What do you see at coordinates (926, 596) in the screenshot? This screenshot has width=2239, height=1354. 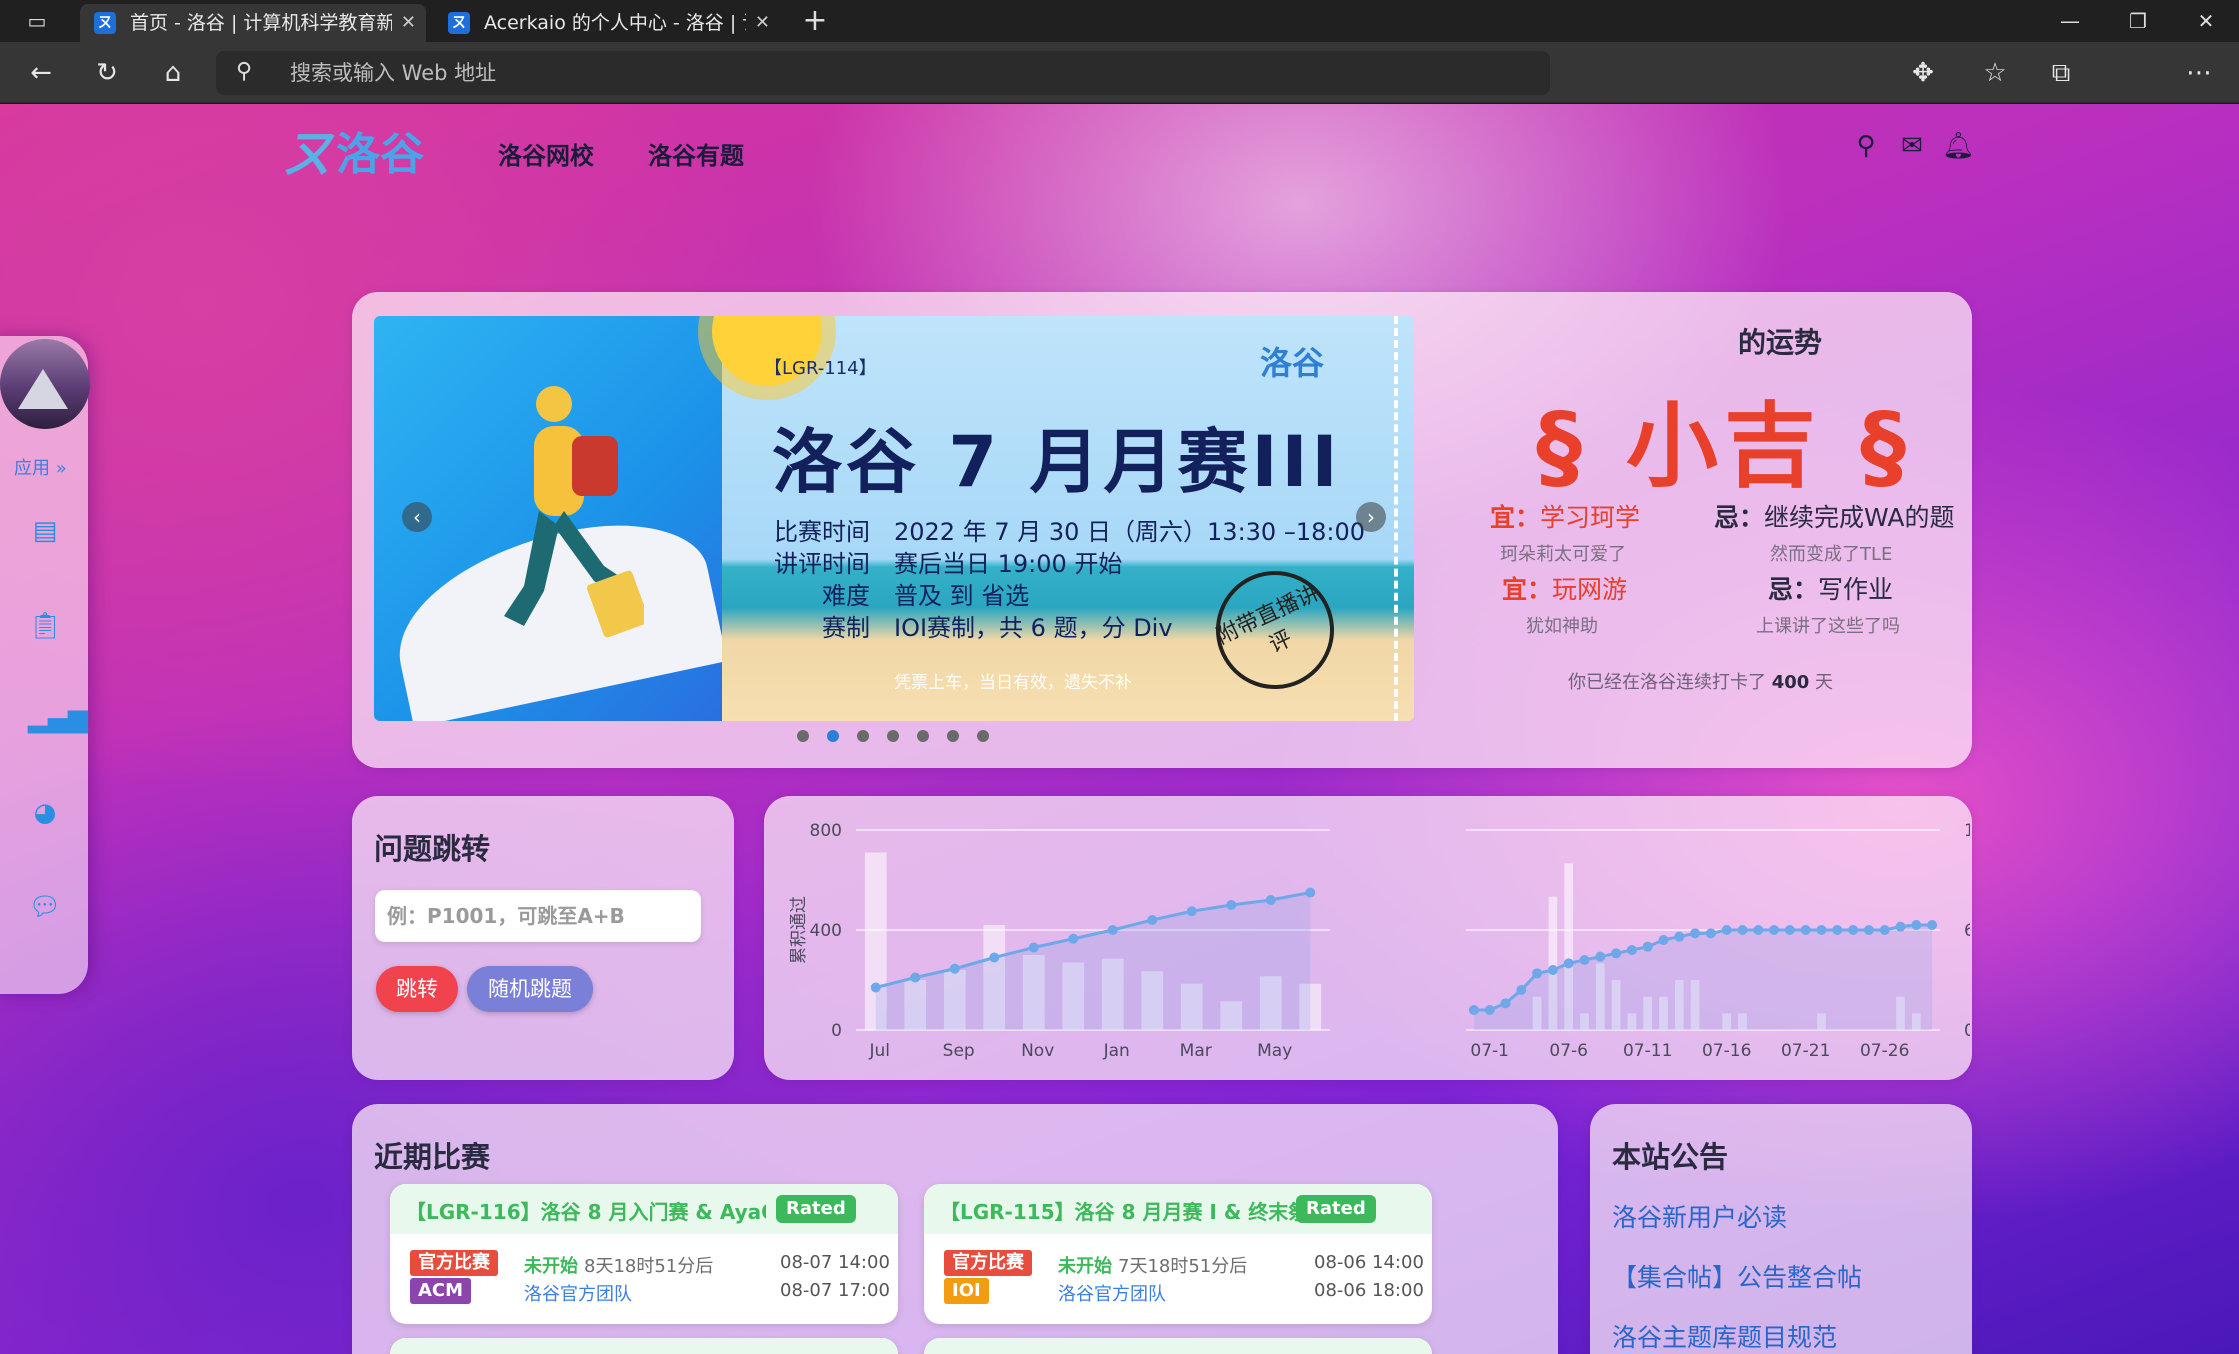 I see `banner-row: 难度 普及 到 省选` at bounding box center [926, 596].